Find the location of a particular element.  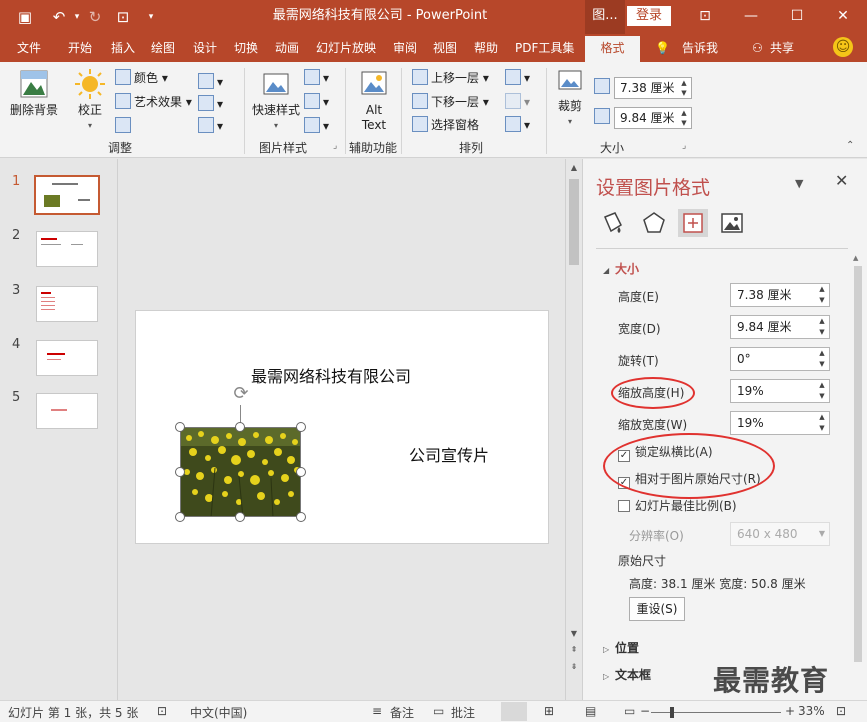

size-properties-icon is located at coordinates (693, 223).